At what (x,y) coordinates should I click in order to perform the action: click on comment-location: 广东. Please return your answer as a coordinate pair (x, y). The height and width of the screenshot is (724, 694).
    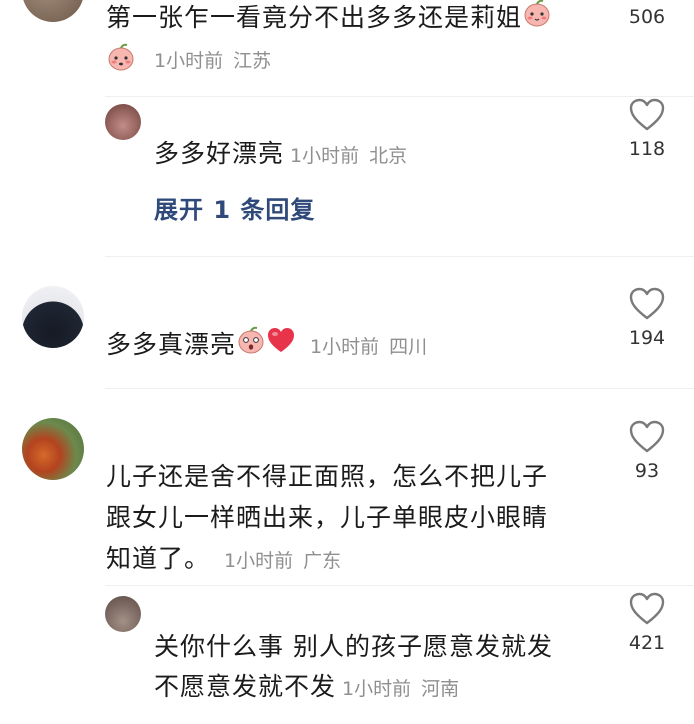
    Looking at the image, I should click on (322, 561).